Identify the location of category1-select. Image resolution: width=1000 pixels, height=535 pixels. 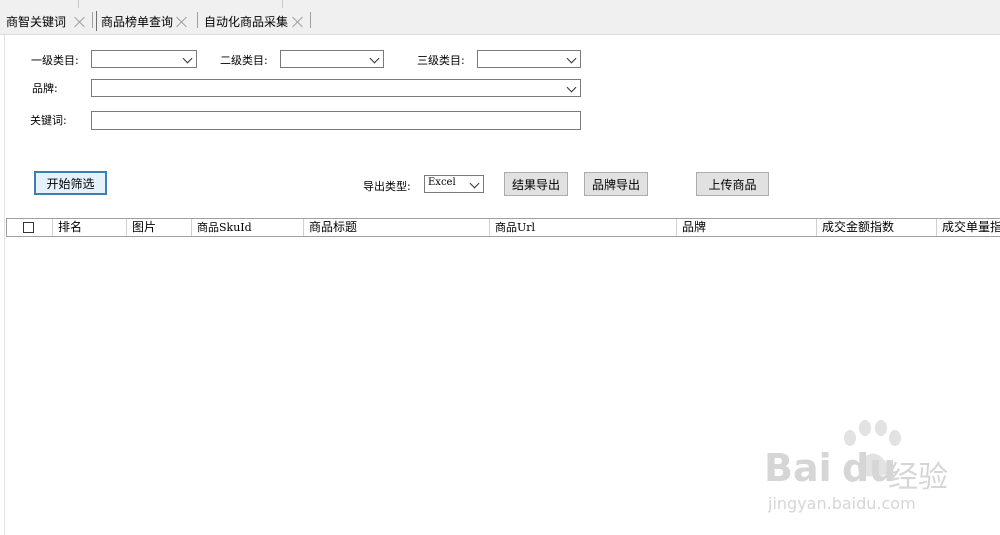
(144, 59).